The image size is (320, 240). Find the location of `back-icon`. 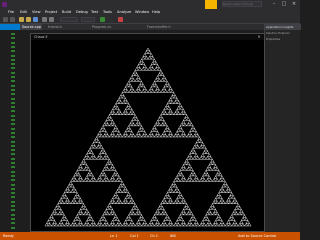

back-icon is located at coordinates (5, 19).